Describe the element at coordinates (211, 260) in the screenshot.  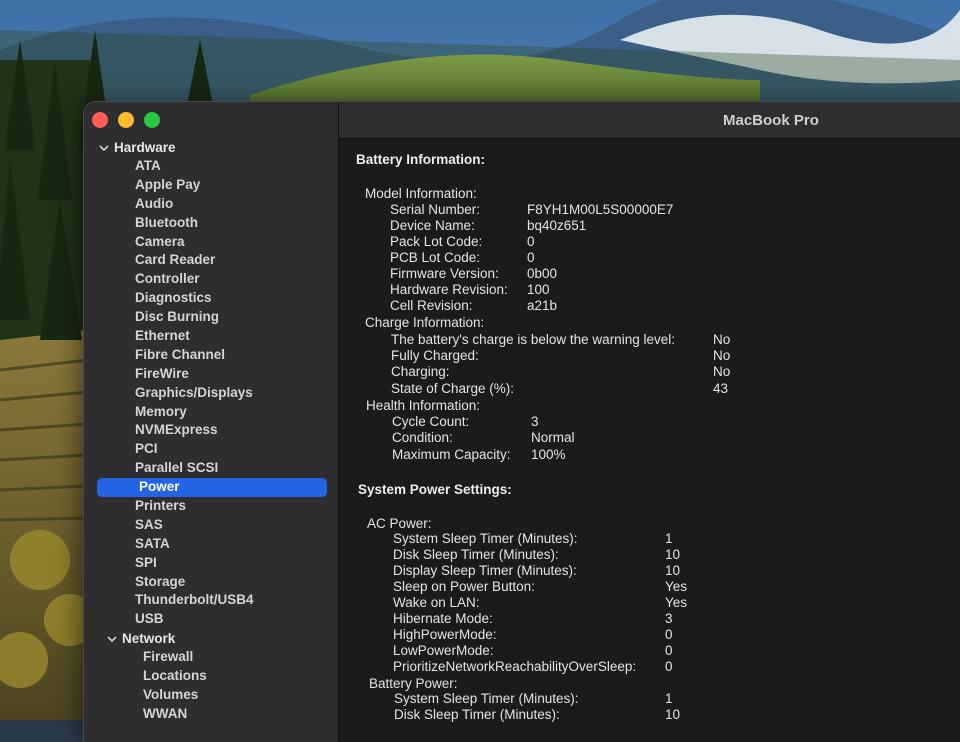
I see `sidebar-item-card-reader: Card Reader` at that location.